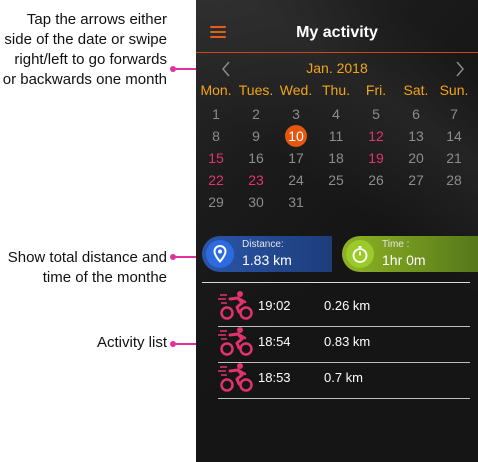 The height and width of the screenshot is (462, 478). What do you see at coordinates (336, 282) in the screenshot?
I see `list-divider` at bounding box center [336, 282].